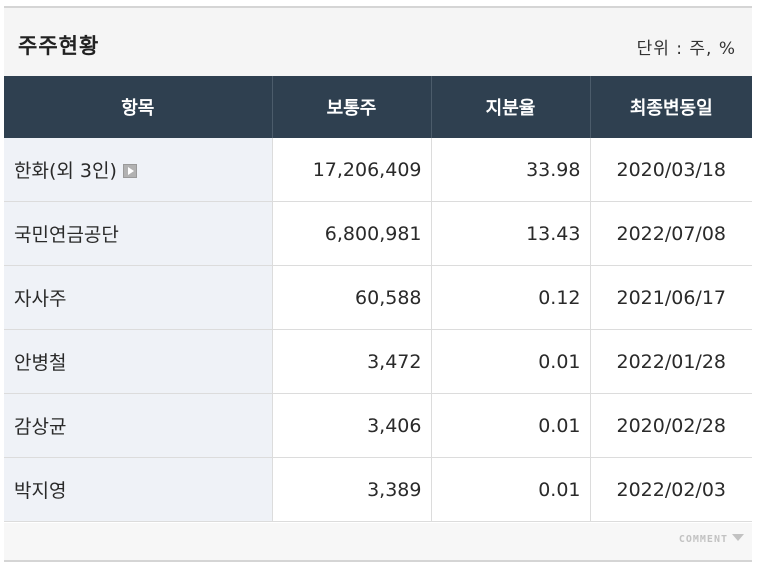 The width and height of the screenshot is (758, 570). Describe the element at coordinates (129, 171) in the screenshot. I see `play-arrow-icon` at that location.